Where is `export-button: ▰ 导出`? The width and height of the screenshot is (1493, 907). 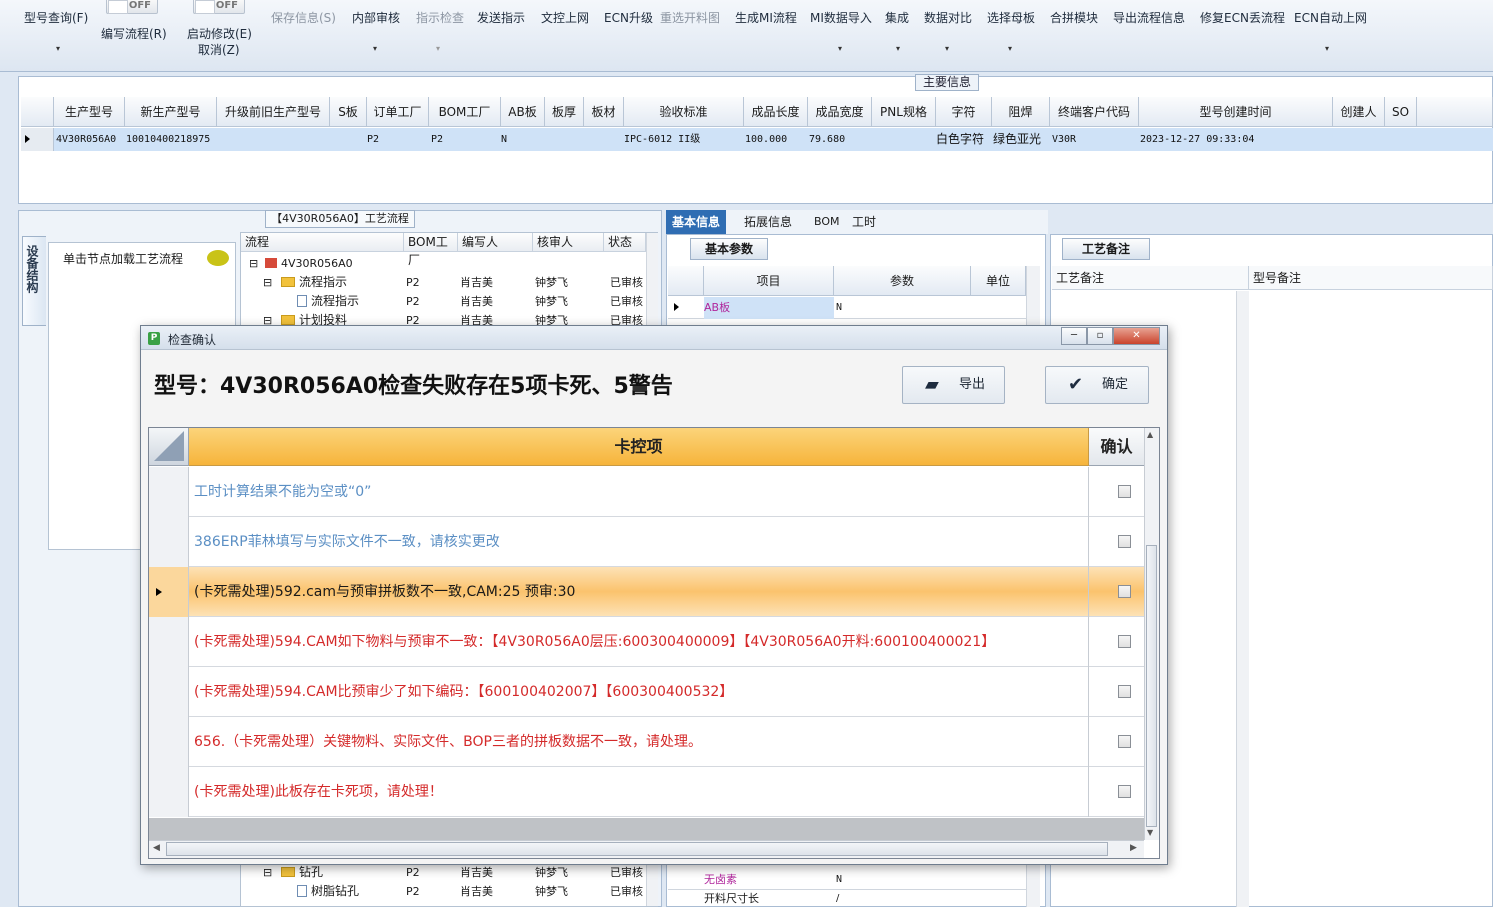
export-button: ▰ 导出 is located at coordinates (953, 385).